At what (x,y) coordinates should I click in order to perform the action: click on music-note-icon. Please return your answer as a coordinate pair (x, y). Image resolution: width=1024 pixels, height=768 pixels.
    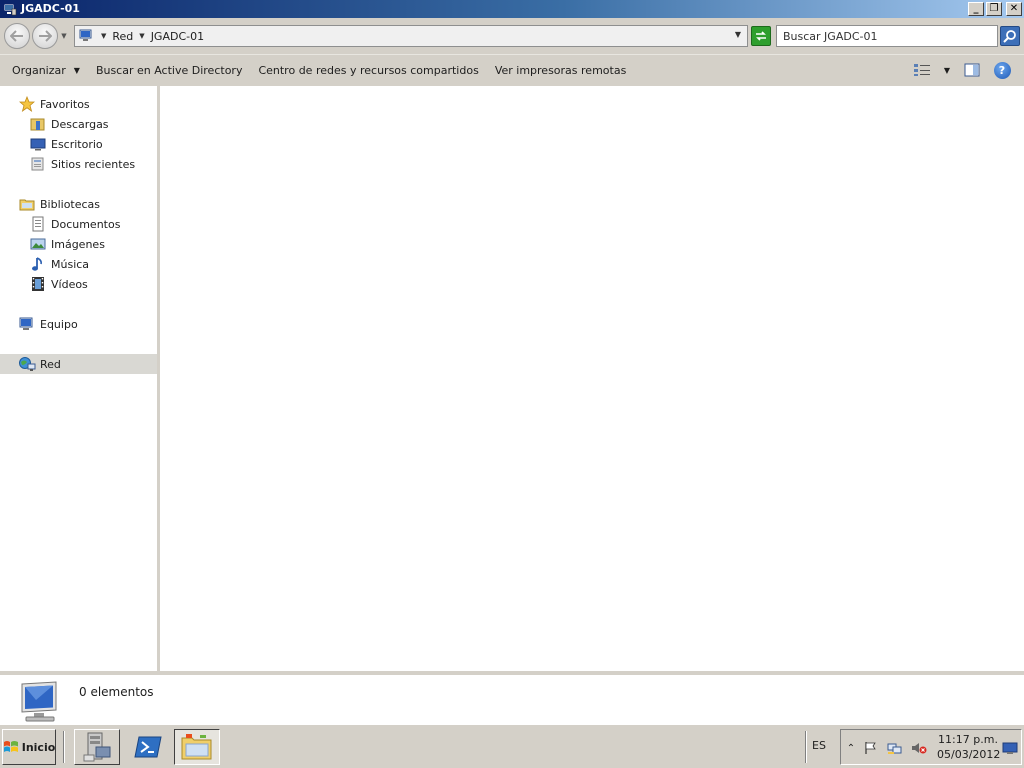
    Looking at the image, I should click on (38, 264).